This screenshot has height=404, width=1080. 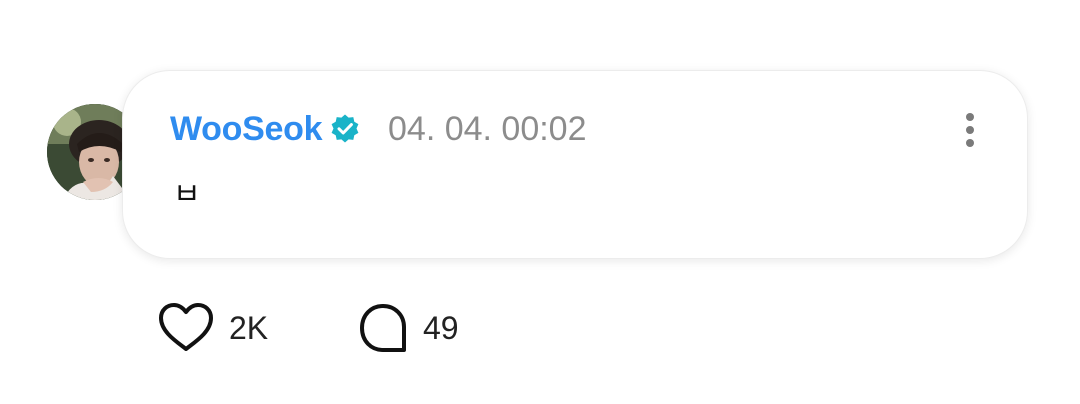 I want to click on like-button: 2K, so click(x=212, y=328).